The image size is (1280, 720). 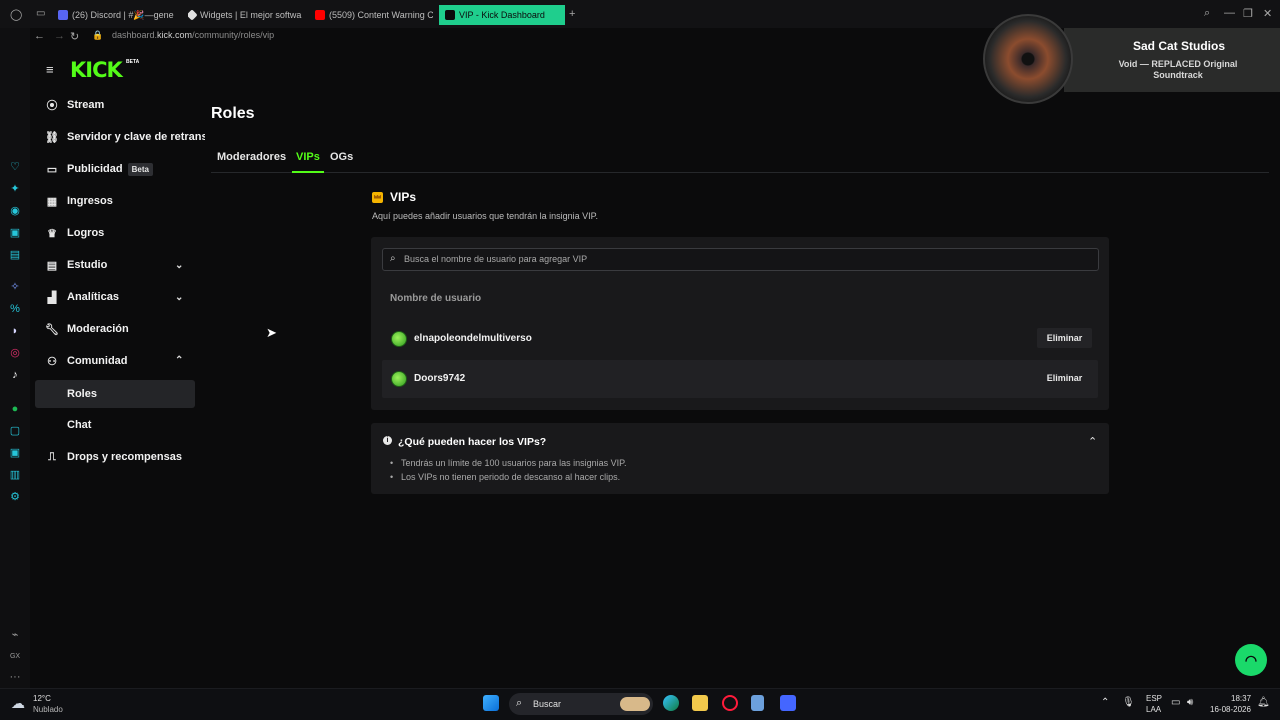 What do you see at coordinates (120, 137) in the screenshot?
I see `nav-item-server-key: ⛓ Servidor y clave de retrans` at bounding box center [120, 137].